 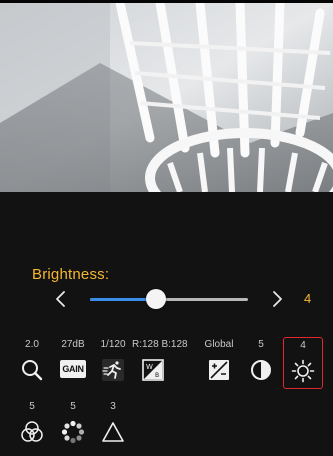 I want to click on white-balance-button: R:128 B:128 W B, so click(x=160, y=360).